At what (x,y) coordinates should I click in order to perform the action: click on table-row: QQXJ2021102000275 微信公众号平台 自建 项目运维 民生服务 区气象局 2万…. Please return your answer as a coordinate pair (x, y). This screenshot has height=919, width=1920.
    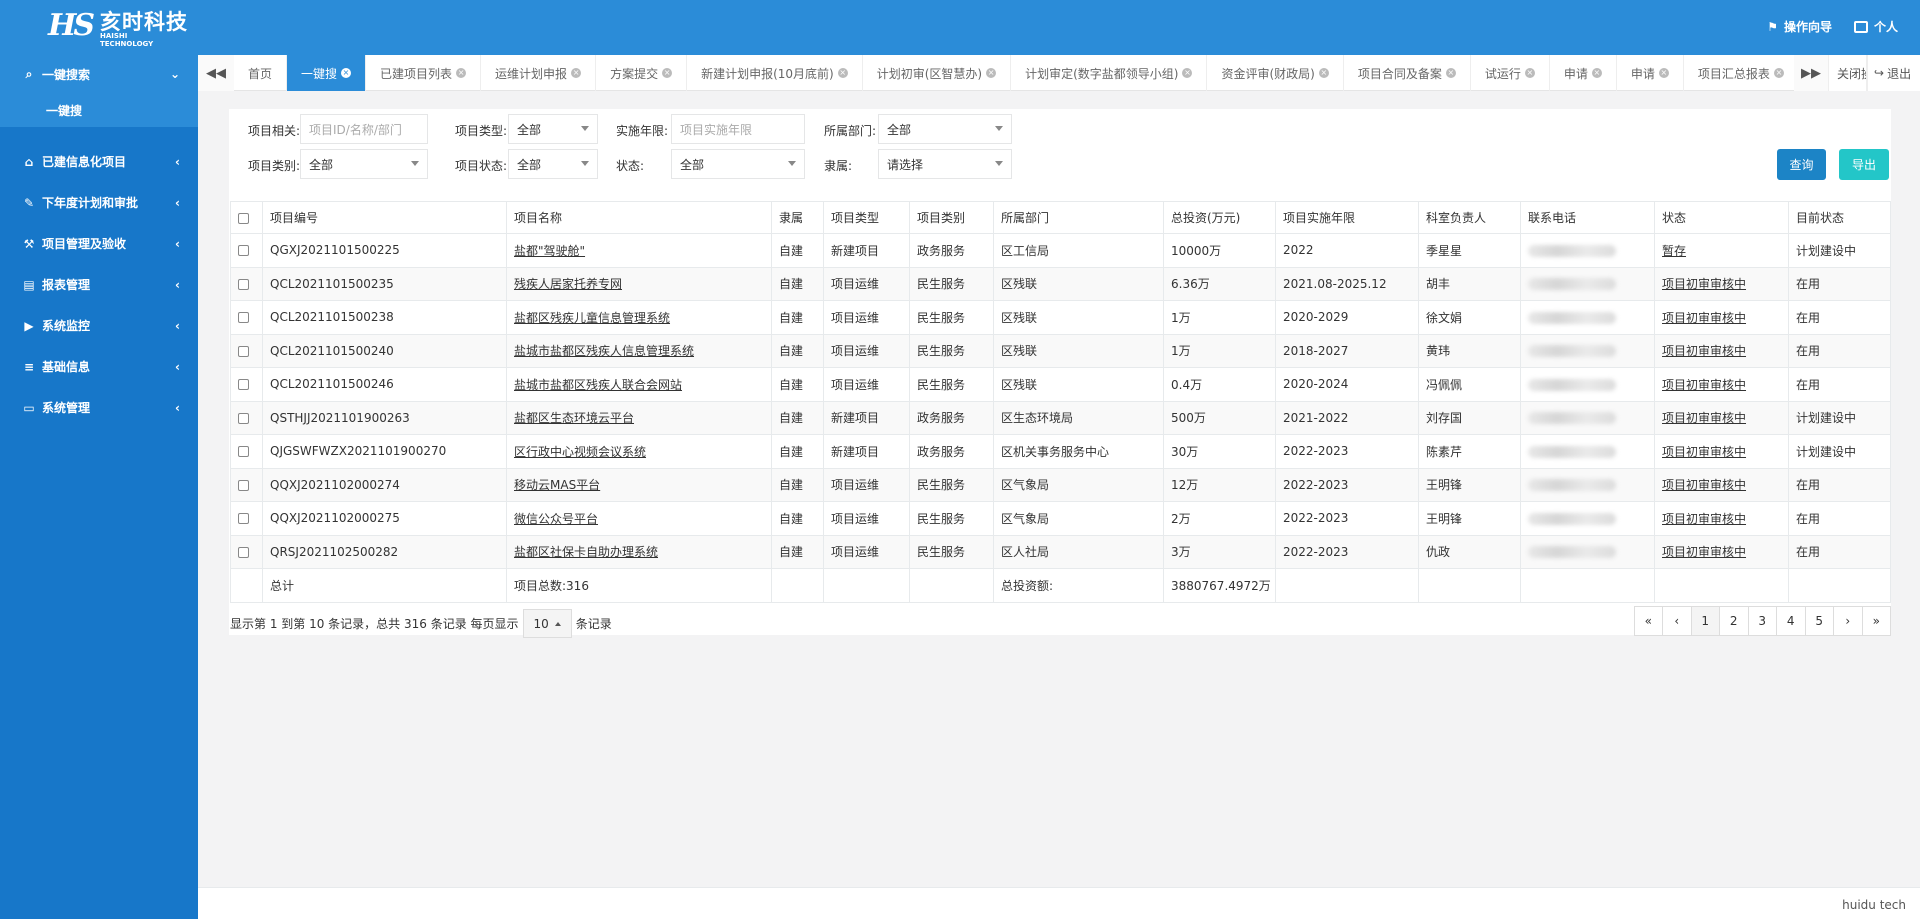
    Looking at the image, I should click on (1060, 518).